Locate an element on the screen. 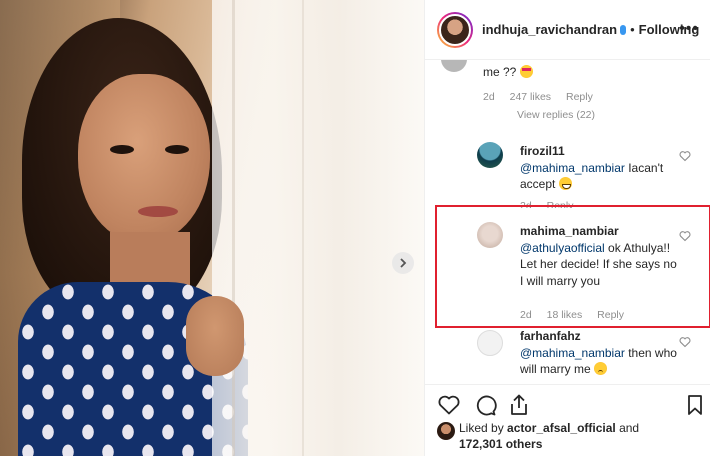 This screenshot has width=710, height=456. commenter-username: farhanfahz is located at coordinates (600, 336).